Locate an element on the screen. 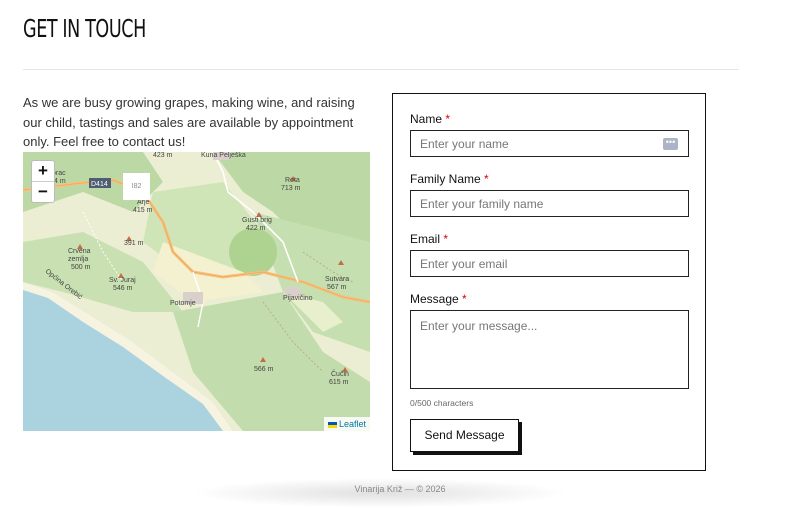 Image resolution: width=800 pixels, height=508 pixels. map-label-pijavicino: Pijavičino is located at coordinates (298, 298).